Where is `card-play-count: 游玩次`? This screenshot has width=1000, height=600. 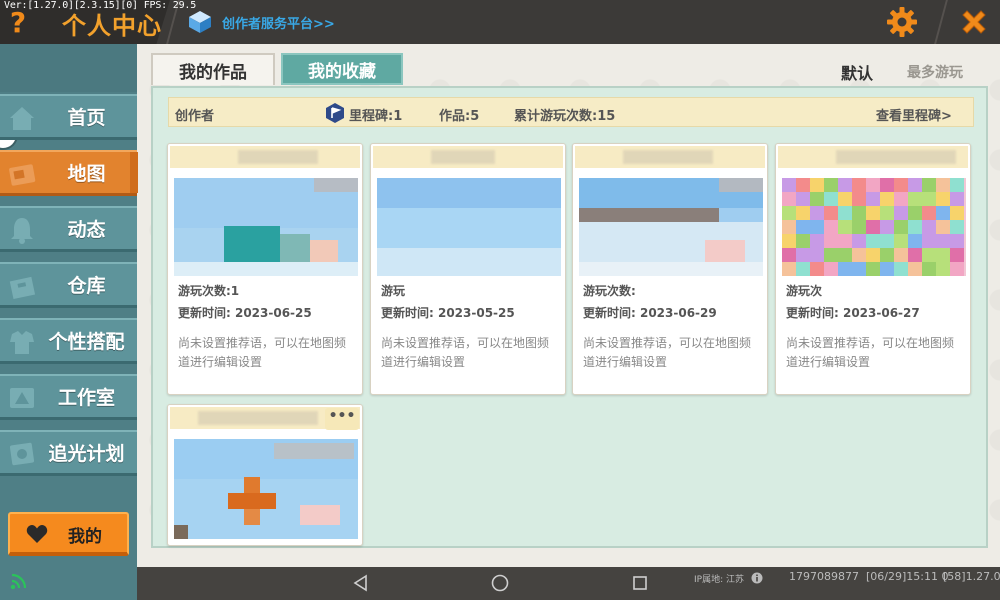
card-play-count: 游玩次 is located at coordinates (804, 291).